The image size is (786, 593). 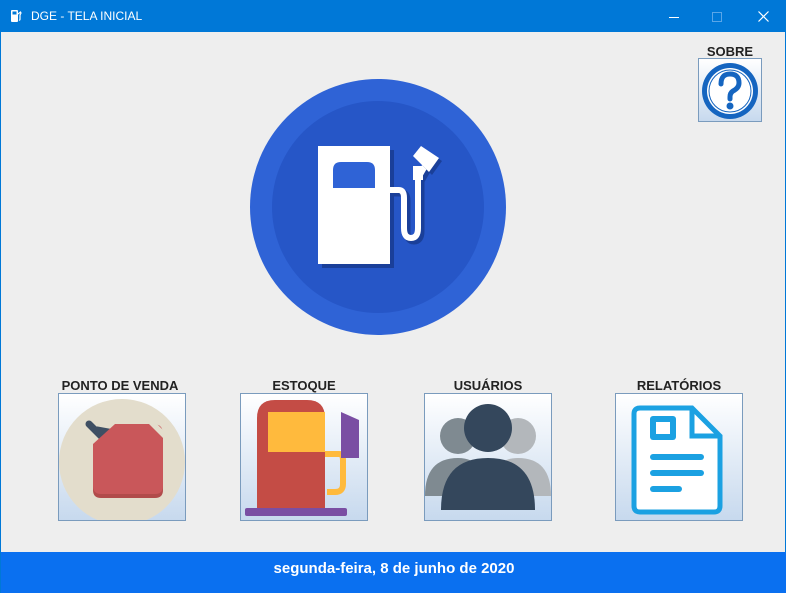 I want to click on window-title: DGE - TELA INICIAL, so click(x=87, y=16).